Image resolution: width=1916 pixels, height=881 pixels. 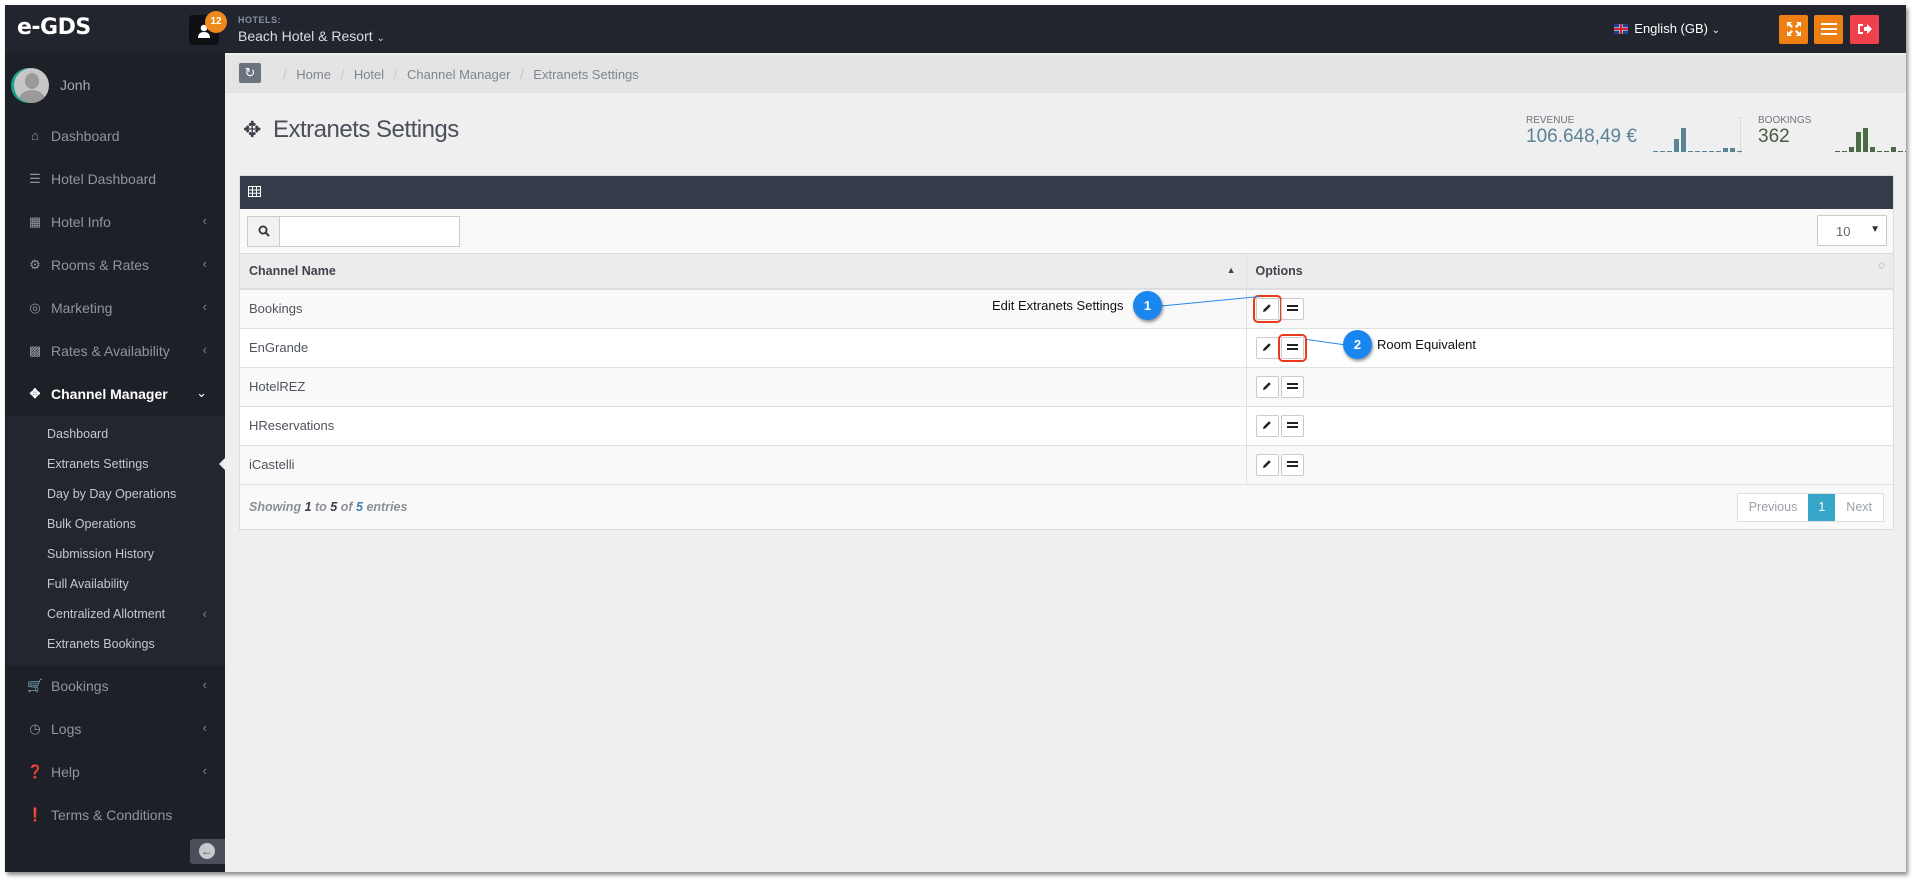 What do you see at coordinates (115, 179) in the screenshot?
I see `sidebar-item-hotel-dashboard: ☰ Hotel Dashboard` at bounding box center [115, 179].